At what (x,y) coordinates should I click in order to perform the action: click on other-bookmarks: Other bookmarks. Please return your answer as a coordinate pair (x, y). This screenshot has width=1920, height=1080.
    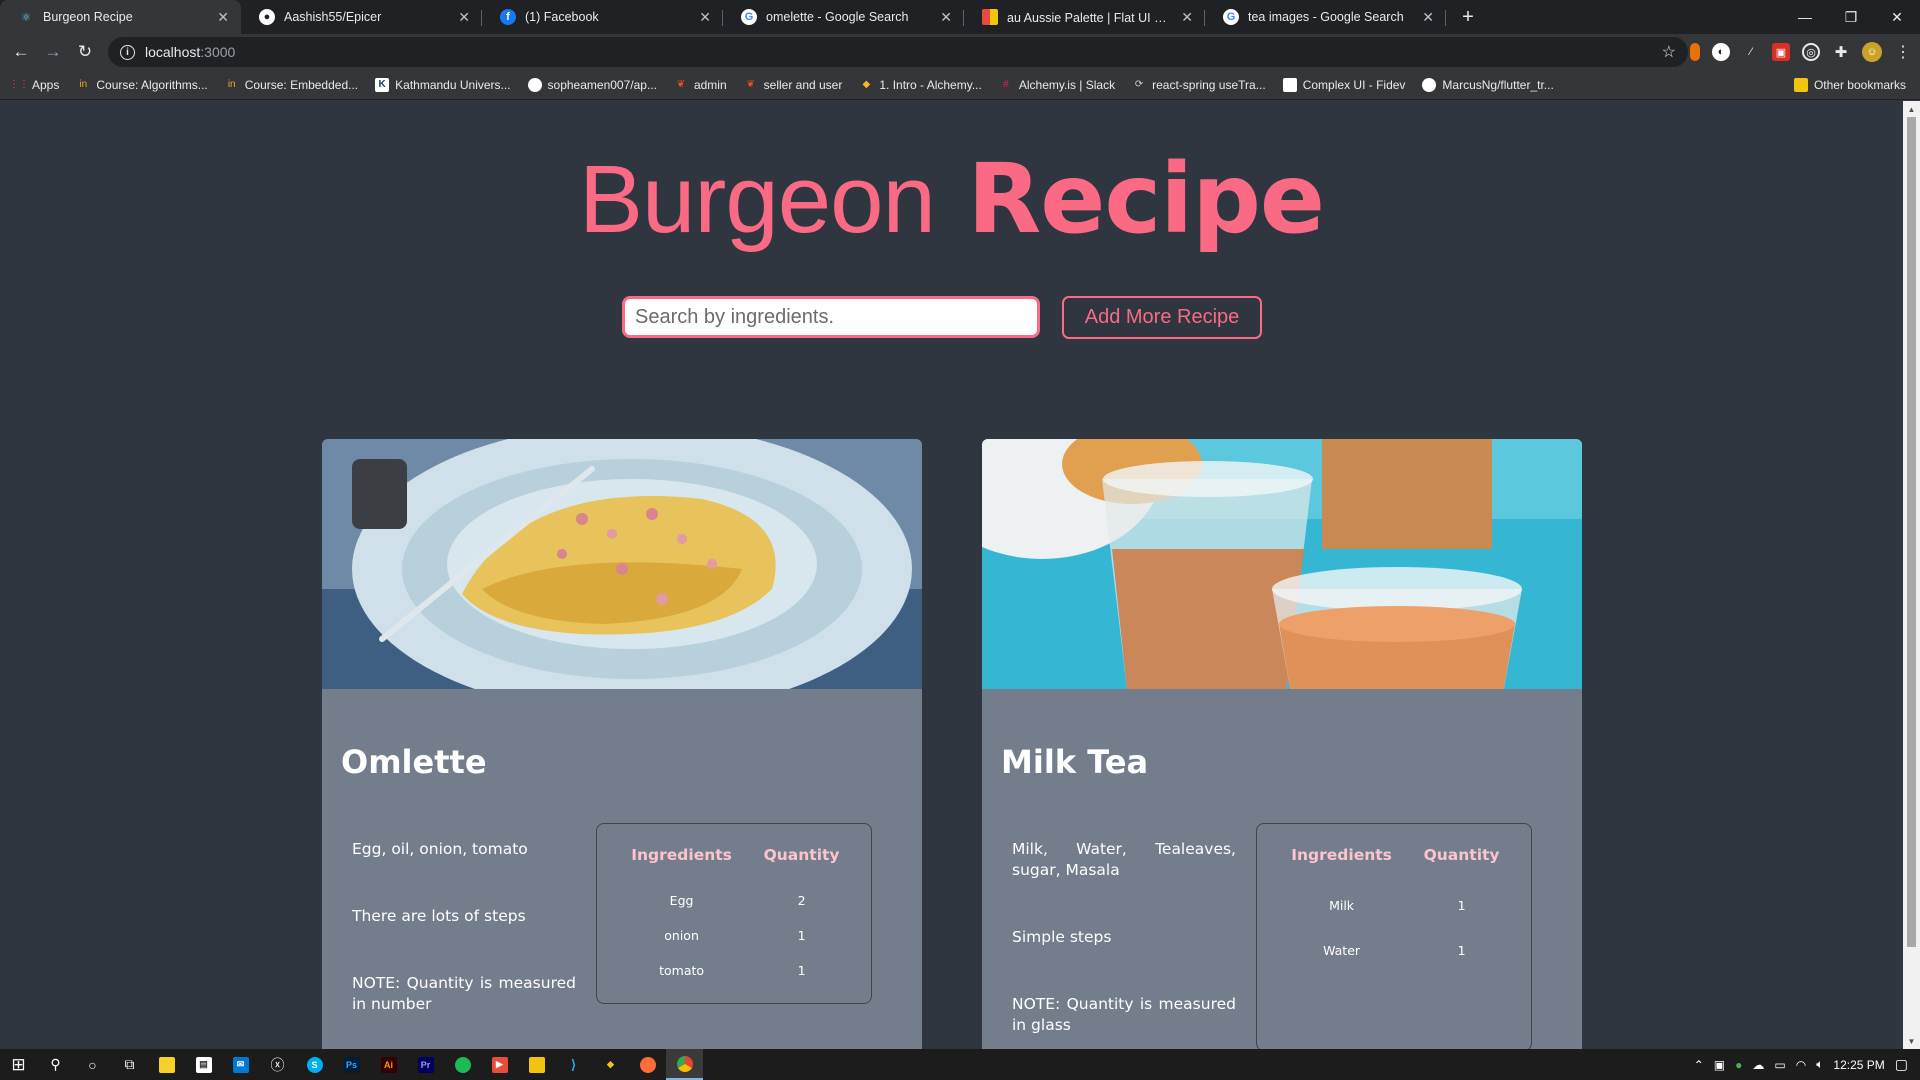
    Looking at the image, I should click on (1849, 84).